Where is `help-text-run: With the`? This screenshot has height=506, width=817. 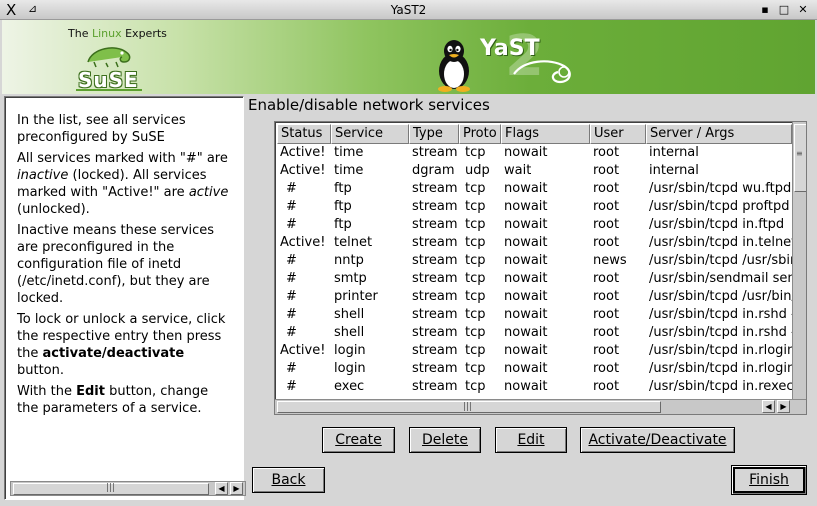 help-text-run: With the is located at coordinates (47, 391).